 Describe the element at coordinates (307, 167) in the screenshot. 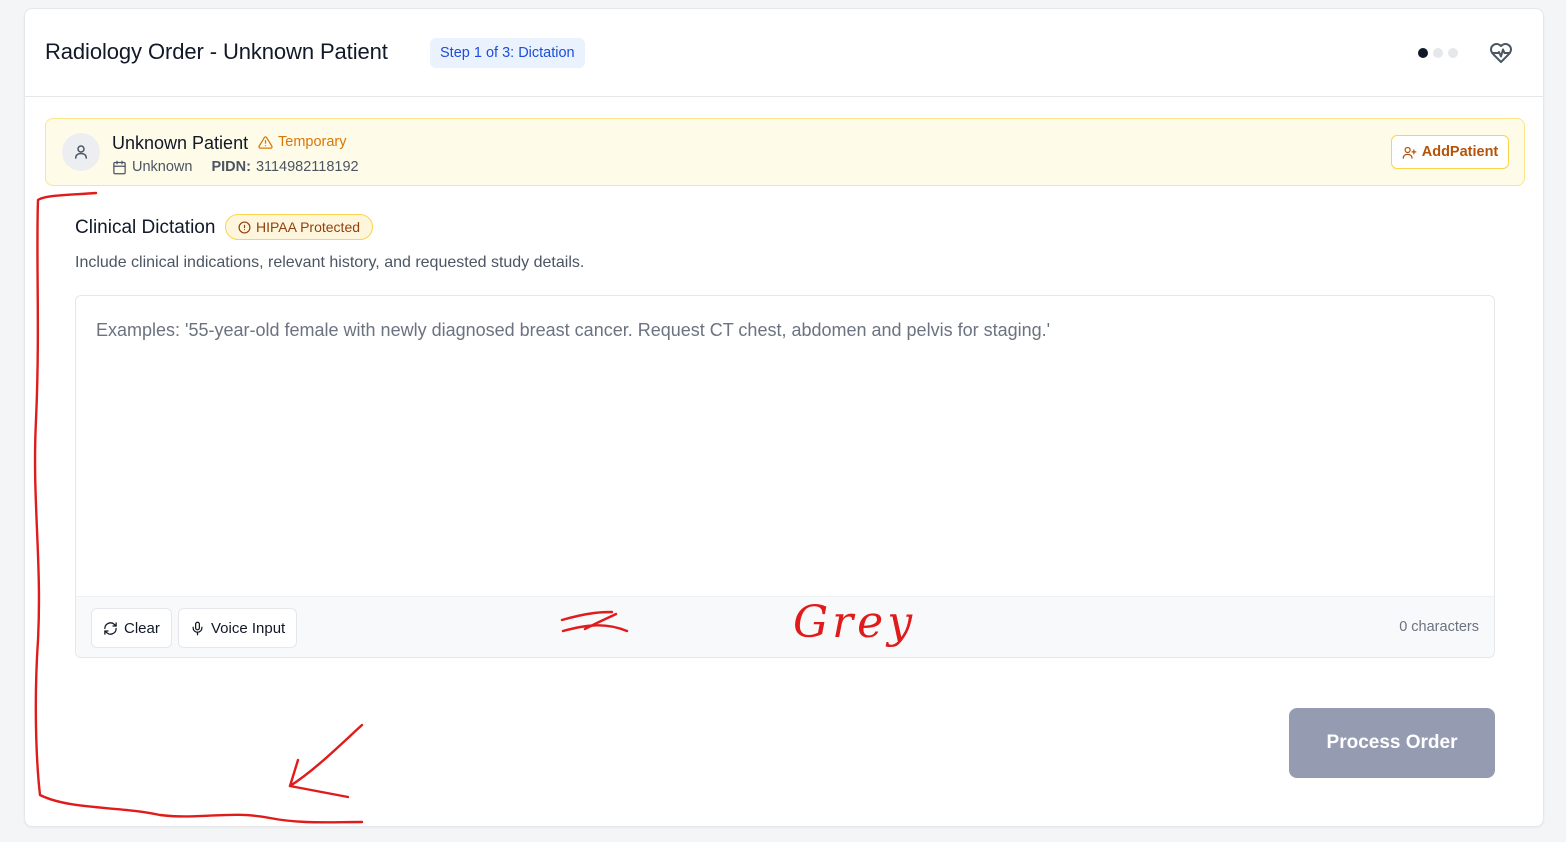

I see `pidn-value: 3114982118192` at that location.